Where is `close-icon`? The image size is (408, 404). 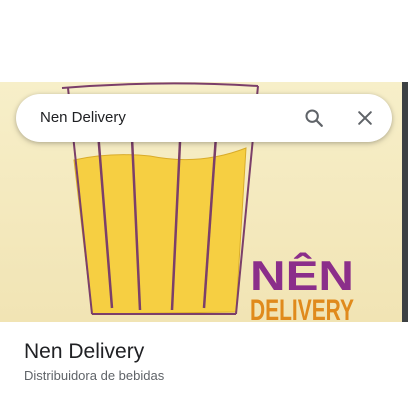
close-icon is located at coordinates (365, 118).